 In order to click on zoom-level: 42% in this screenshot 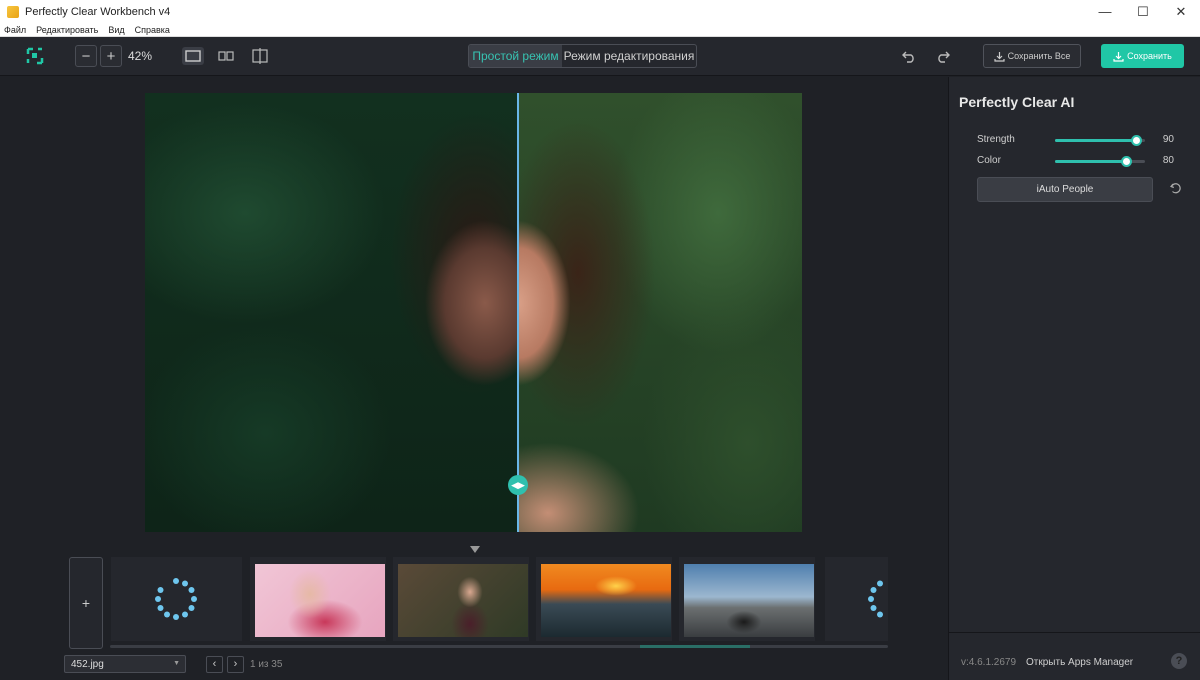, I will do `click(140, 56)`.